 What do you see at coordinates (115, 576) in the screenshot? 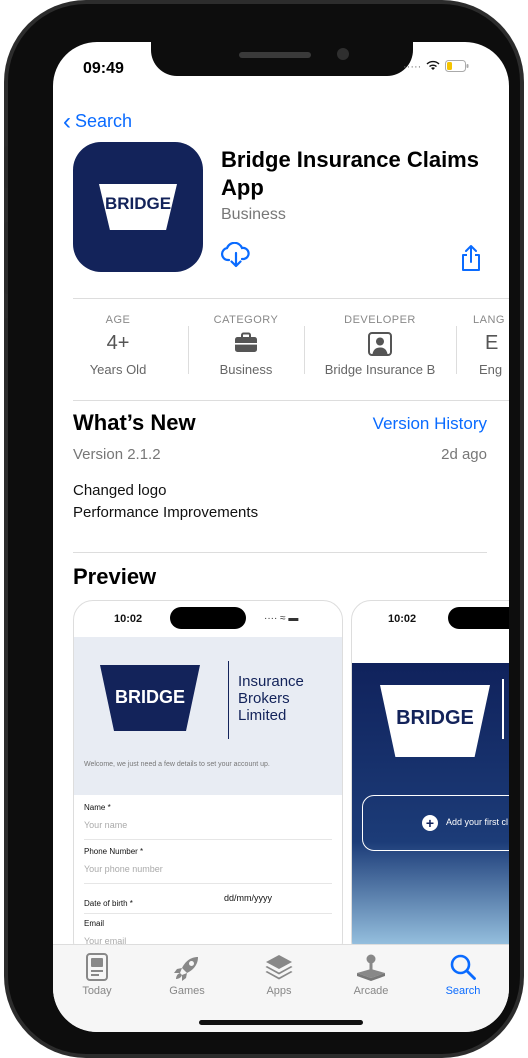
I see `preview-title: Preview` at bounding box center [115, 576].